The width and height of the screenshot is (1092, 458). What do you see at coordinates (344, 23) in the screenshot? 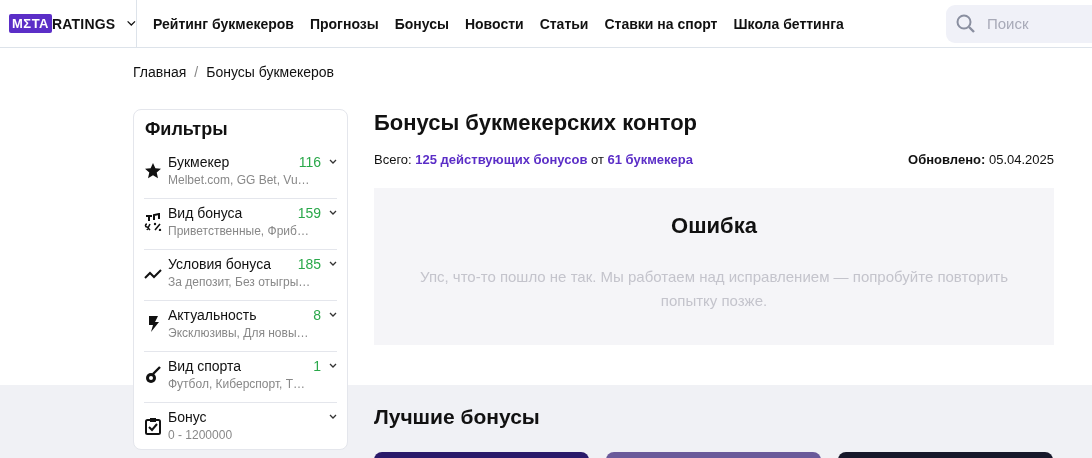
I see `nav-link: Прогнозы` at bounding box center [344, 23].